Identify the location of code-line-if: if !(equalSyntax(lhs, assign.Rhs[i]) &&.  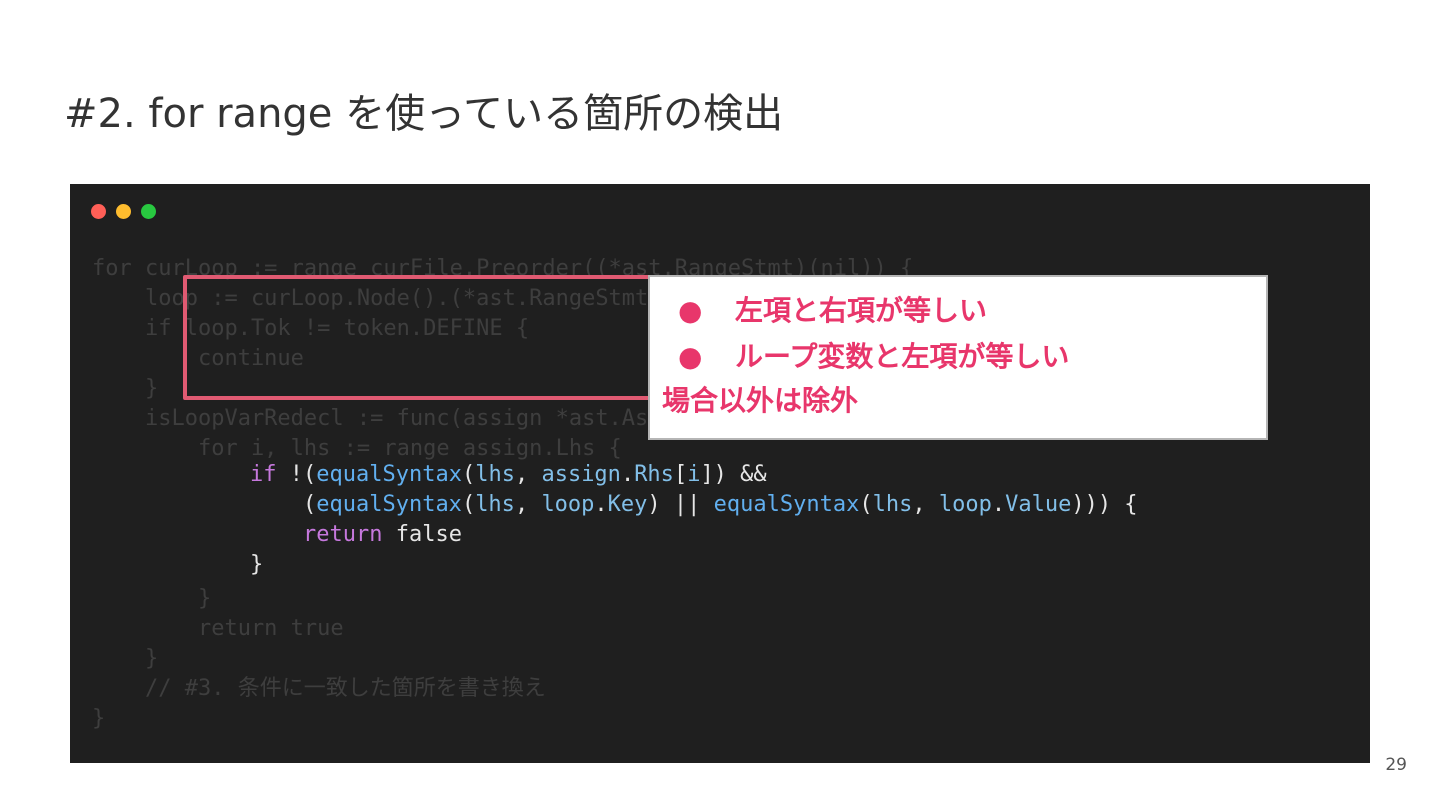
(694, 475).